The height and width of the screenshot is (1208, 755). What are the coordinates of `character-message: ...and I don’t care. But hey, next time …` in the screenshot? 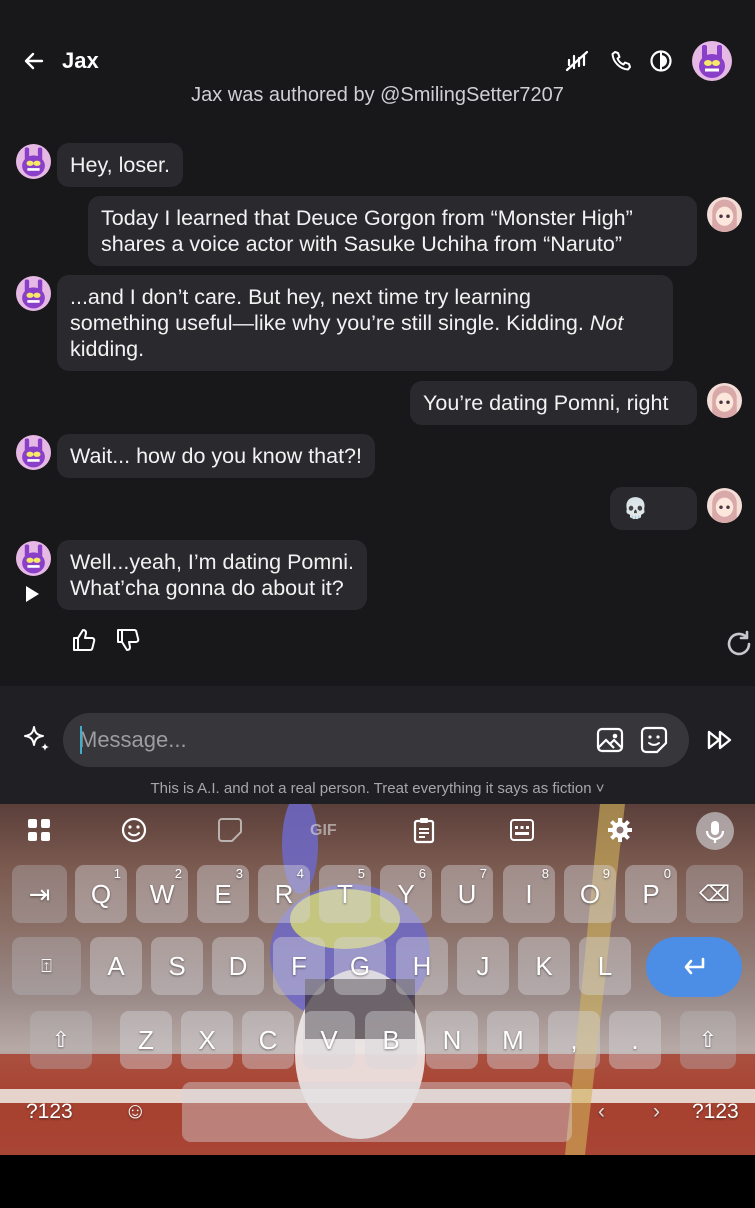 It's located at (365, 323).